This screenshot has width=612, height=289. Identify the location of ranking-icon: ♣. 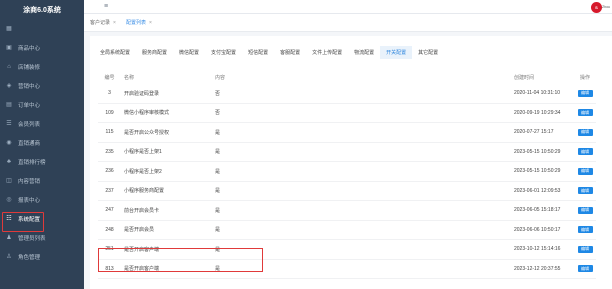
(9, 161).